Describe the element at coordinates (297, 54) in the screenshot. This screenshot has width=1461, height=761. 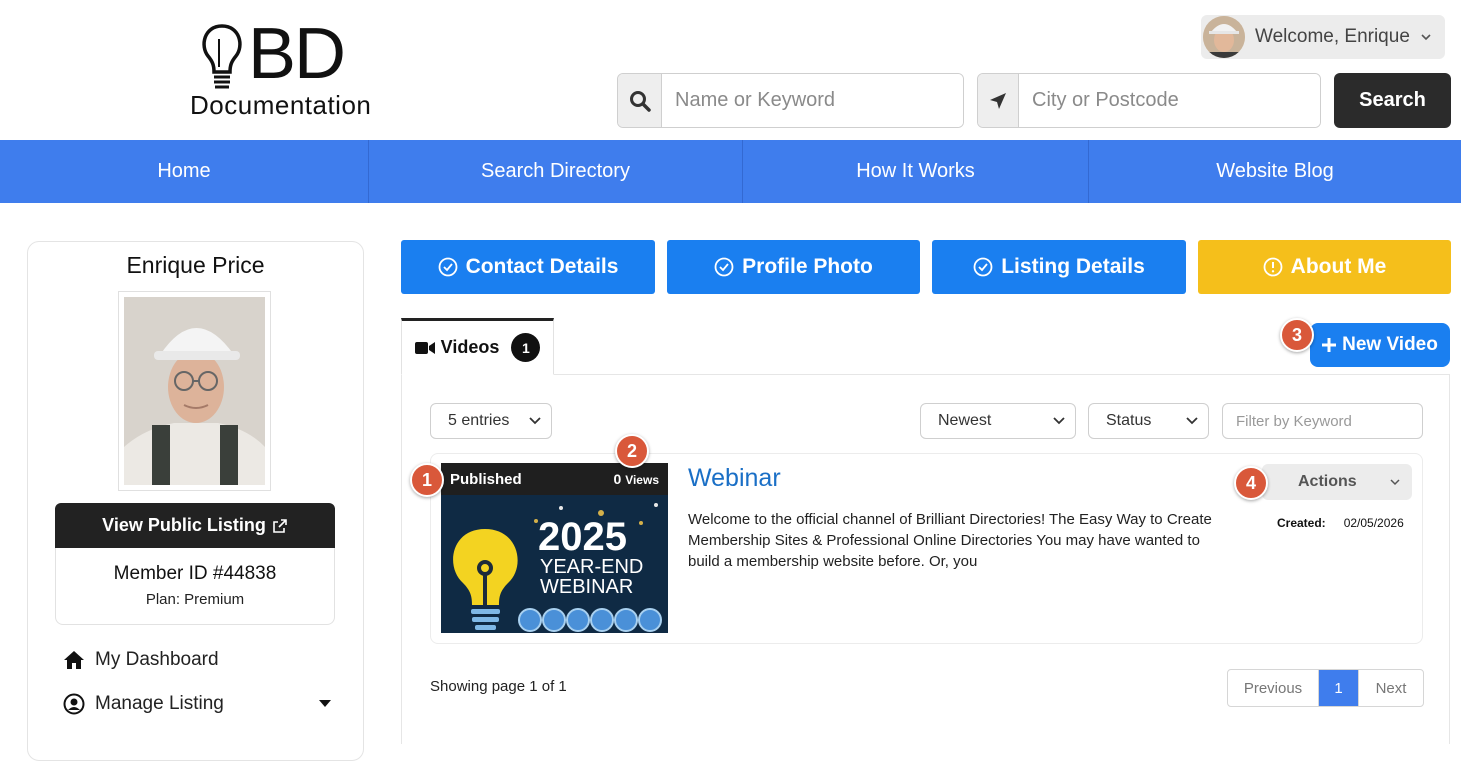
I see `logo-letters: BD` at that location.